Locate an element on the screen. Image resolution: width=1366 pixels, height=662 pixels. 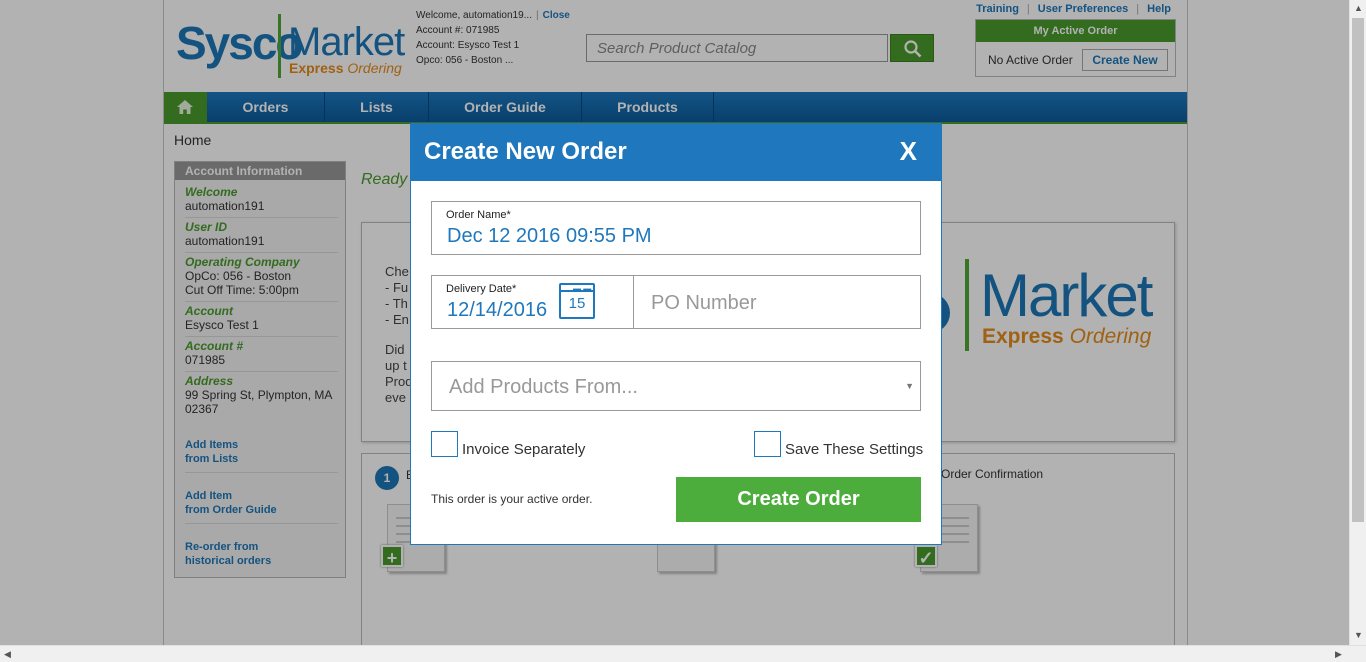
delivery-date-label: Delivery Date* is located at coordinates (481, 289).